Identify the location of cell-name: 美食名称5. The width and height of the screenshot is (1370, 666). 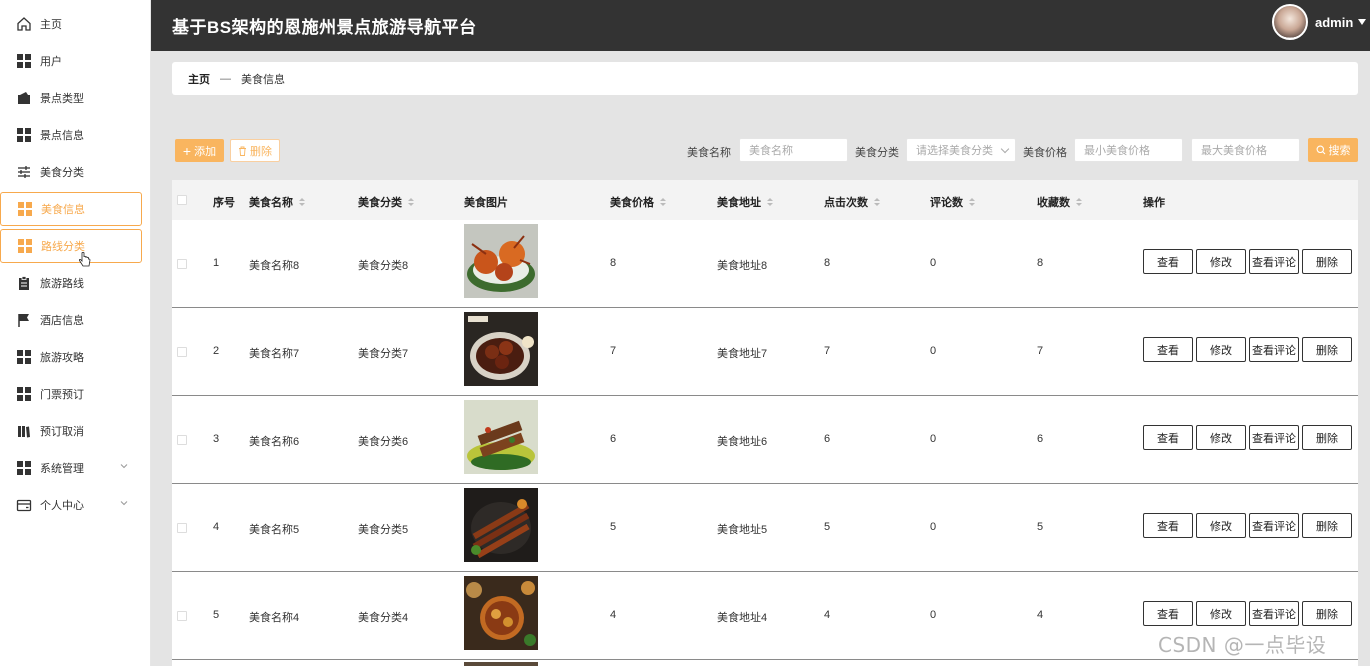
(274, 530).